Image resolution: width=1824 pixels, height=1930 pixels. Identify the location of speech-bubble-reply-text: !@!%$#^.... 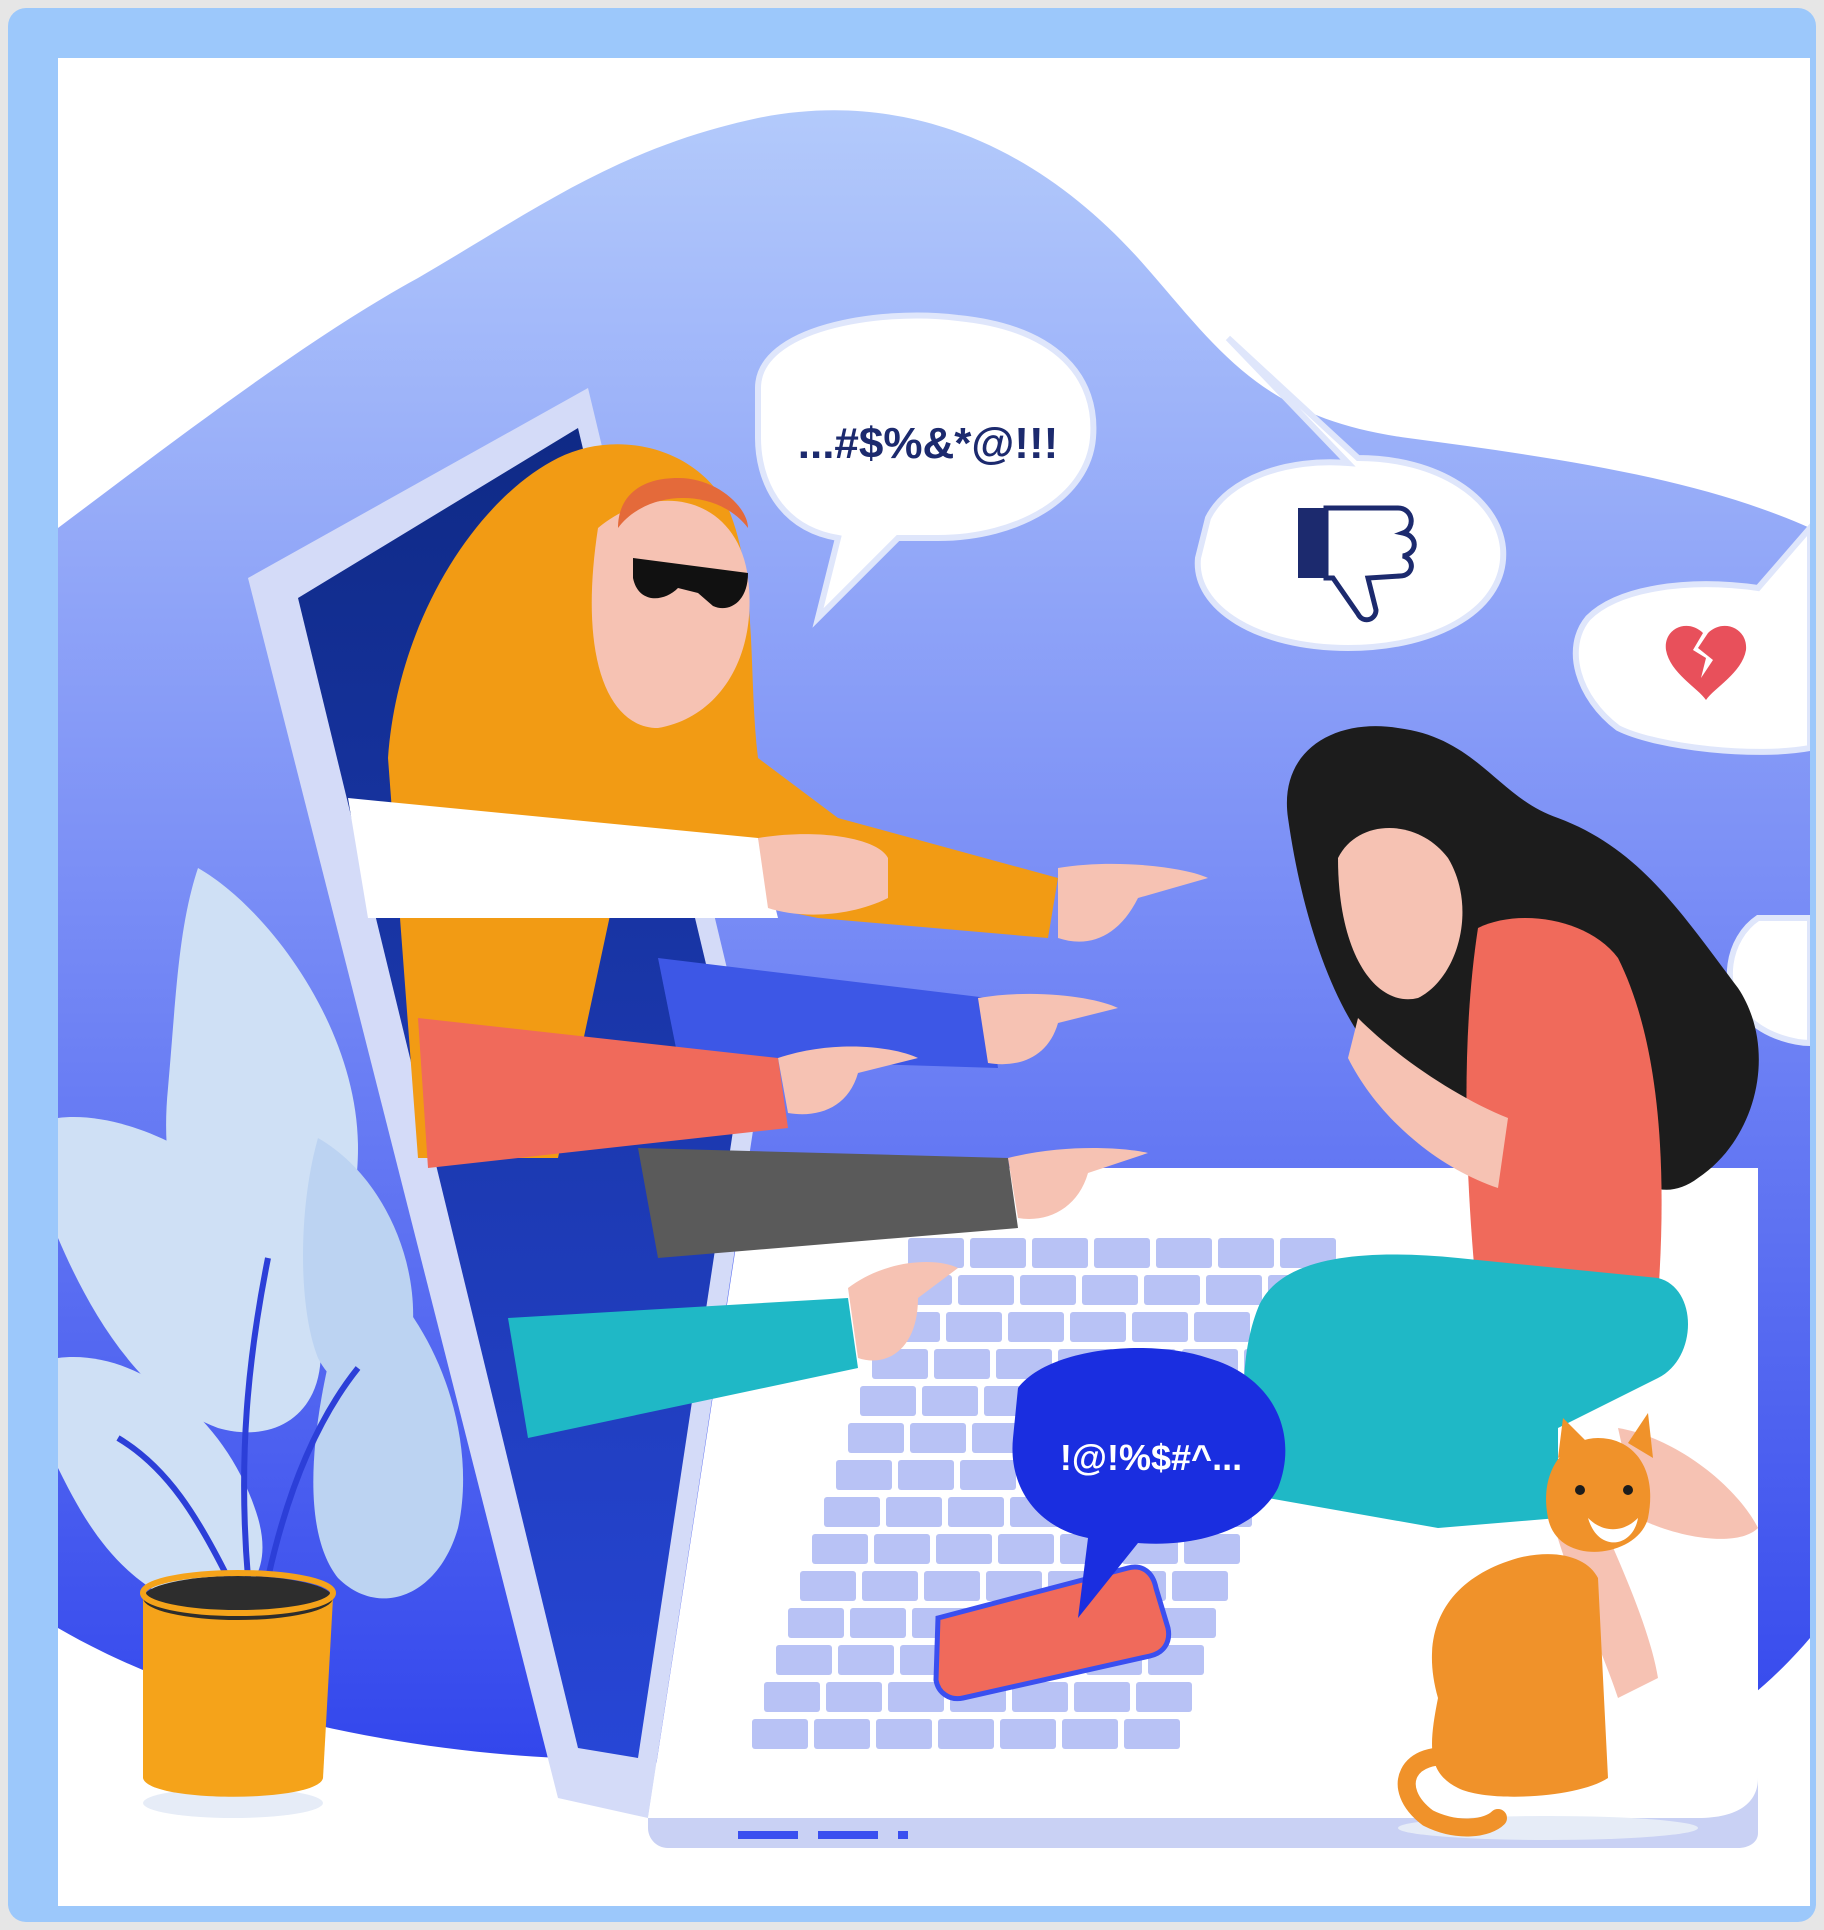
(1151, 1457).